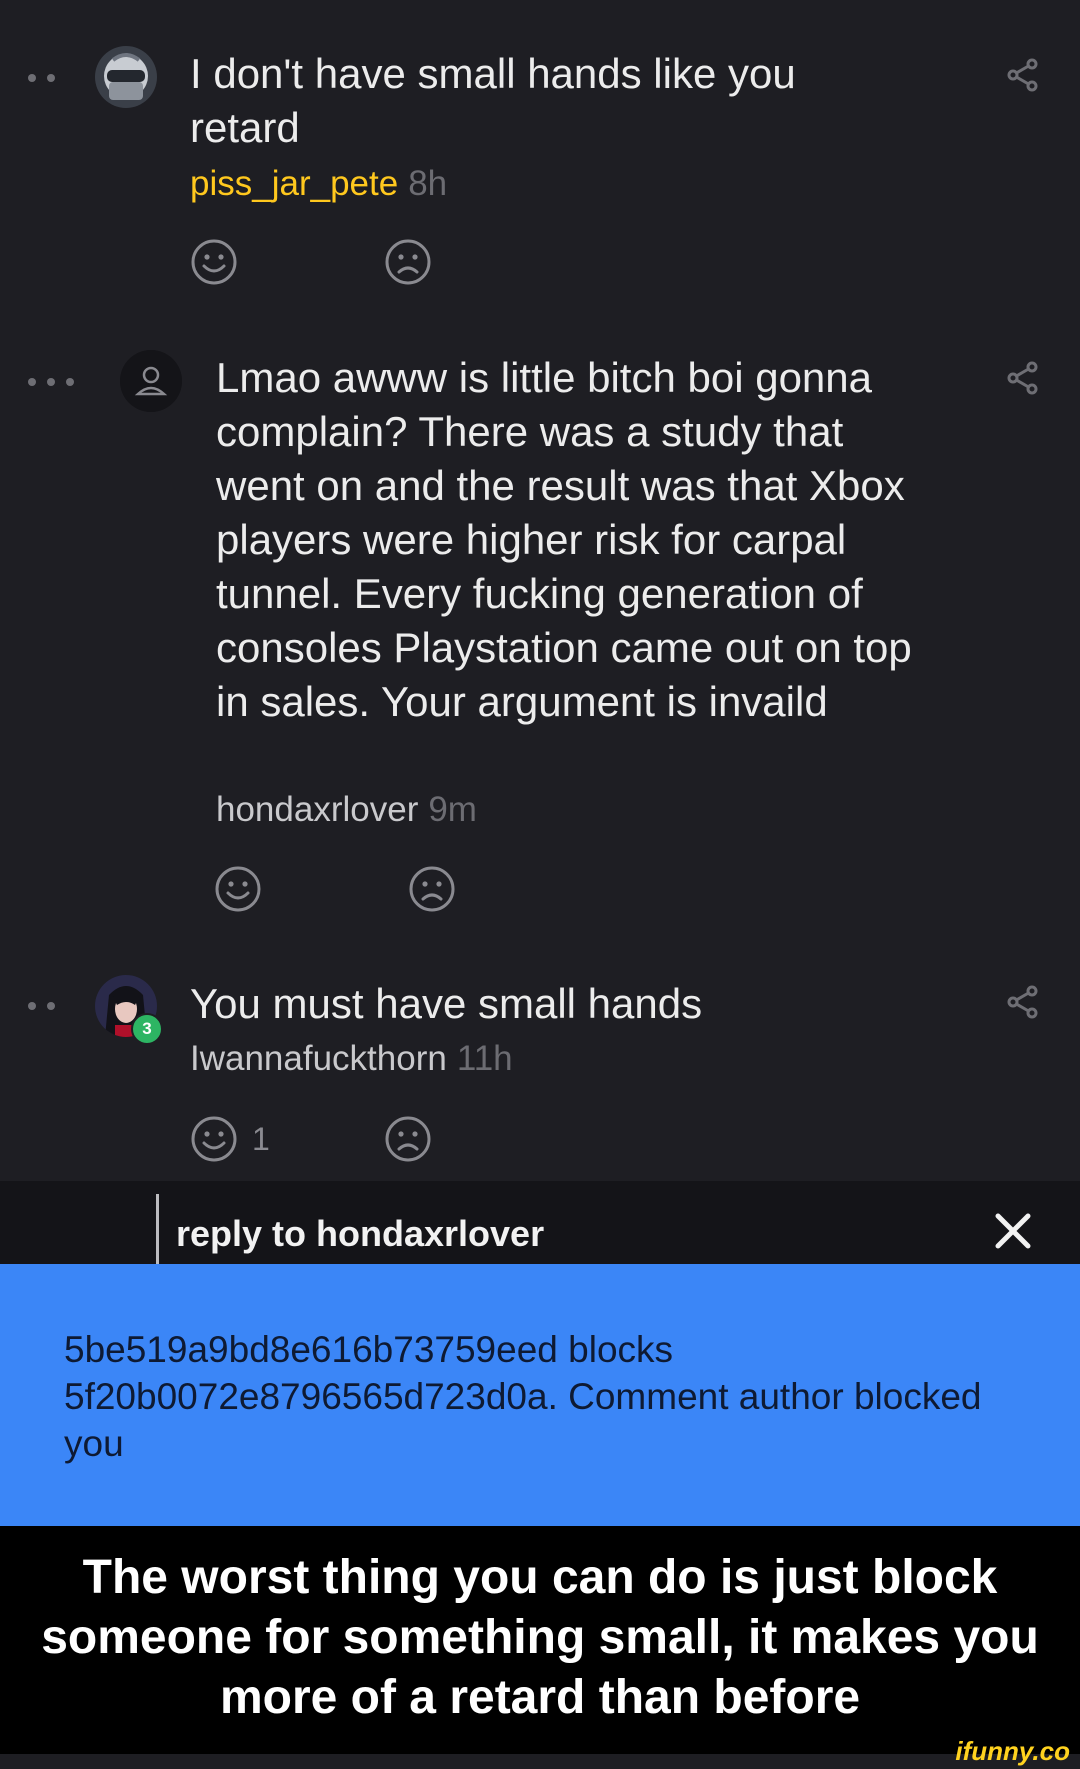 The width and height of the screenshot is (1080, 1769). I want to click on comment-meta: hondaxrlover 9m, so click(346, 810).